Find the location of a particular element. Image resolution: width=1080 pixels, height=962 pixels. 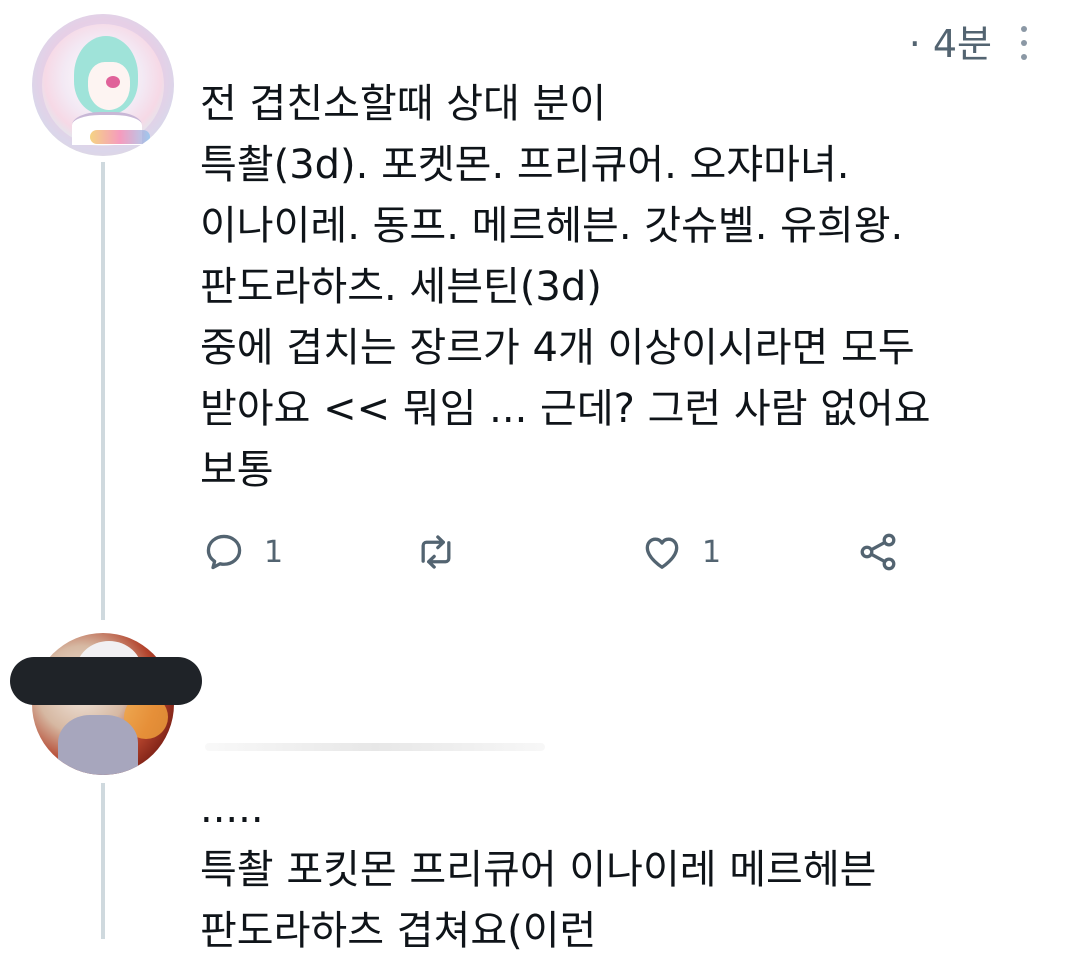

faint-redaction-line is located at coordinates (375, 747).